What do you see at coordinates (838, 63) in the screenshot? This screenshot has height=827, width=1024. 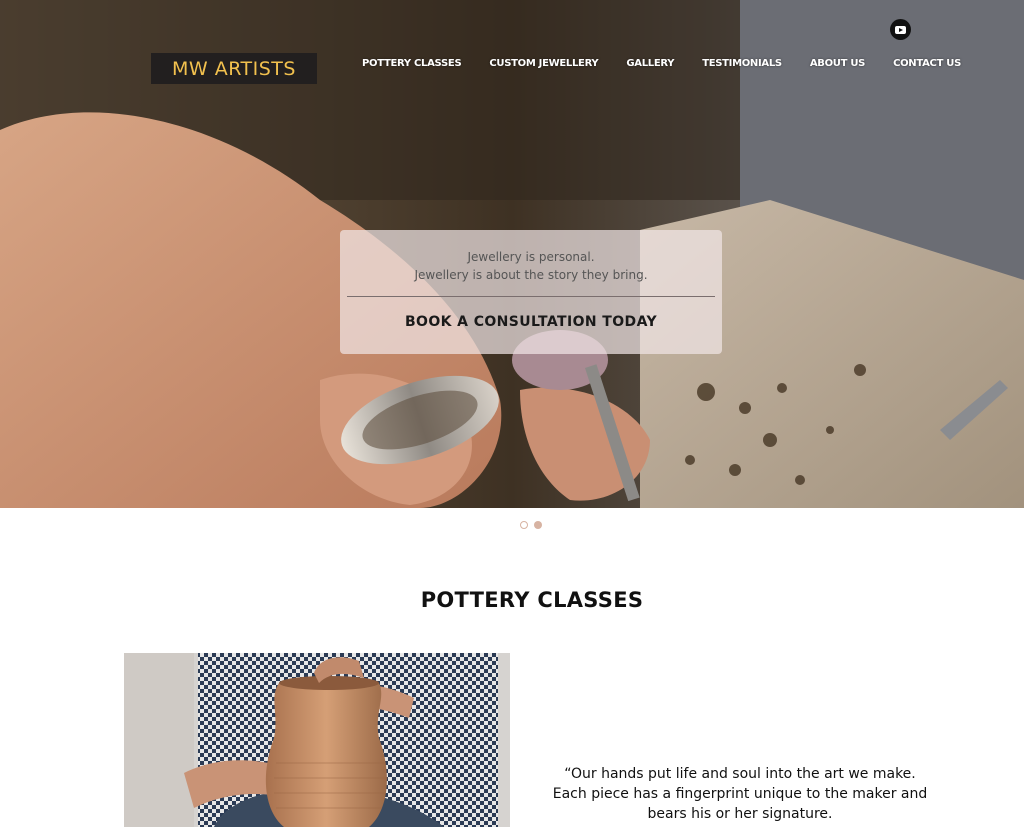 I see `nav-item-about-us: ABOUT US` at bounding box center [838, 63].